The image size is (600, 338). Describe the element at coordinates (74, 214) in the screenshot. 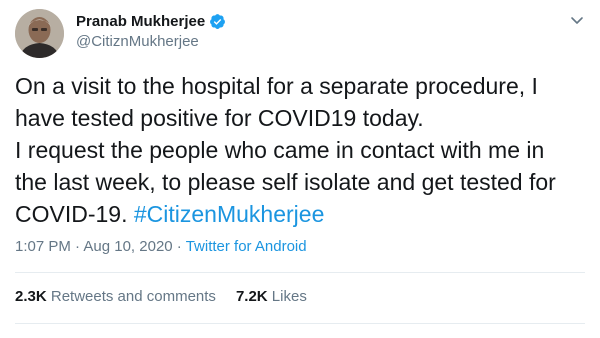

I see `tweet-text-line: COVID-19.` at that location.